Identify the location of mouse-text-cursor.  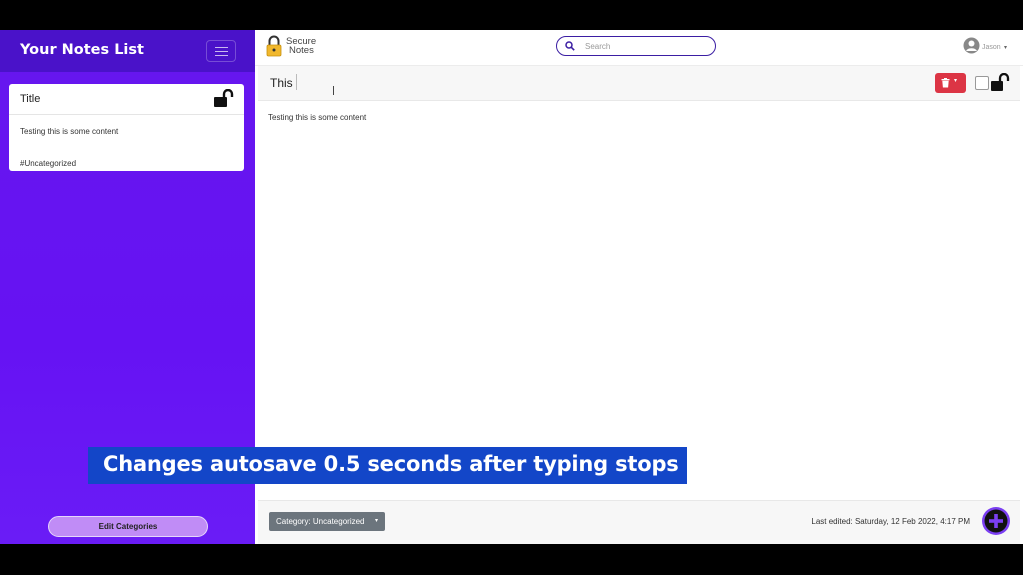
(333, 90).